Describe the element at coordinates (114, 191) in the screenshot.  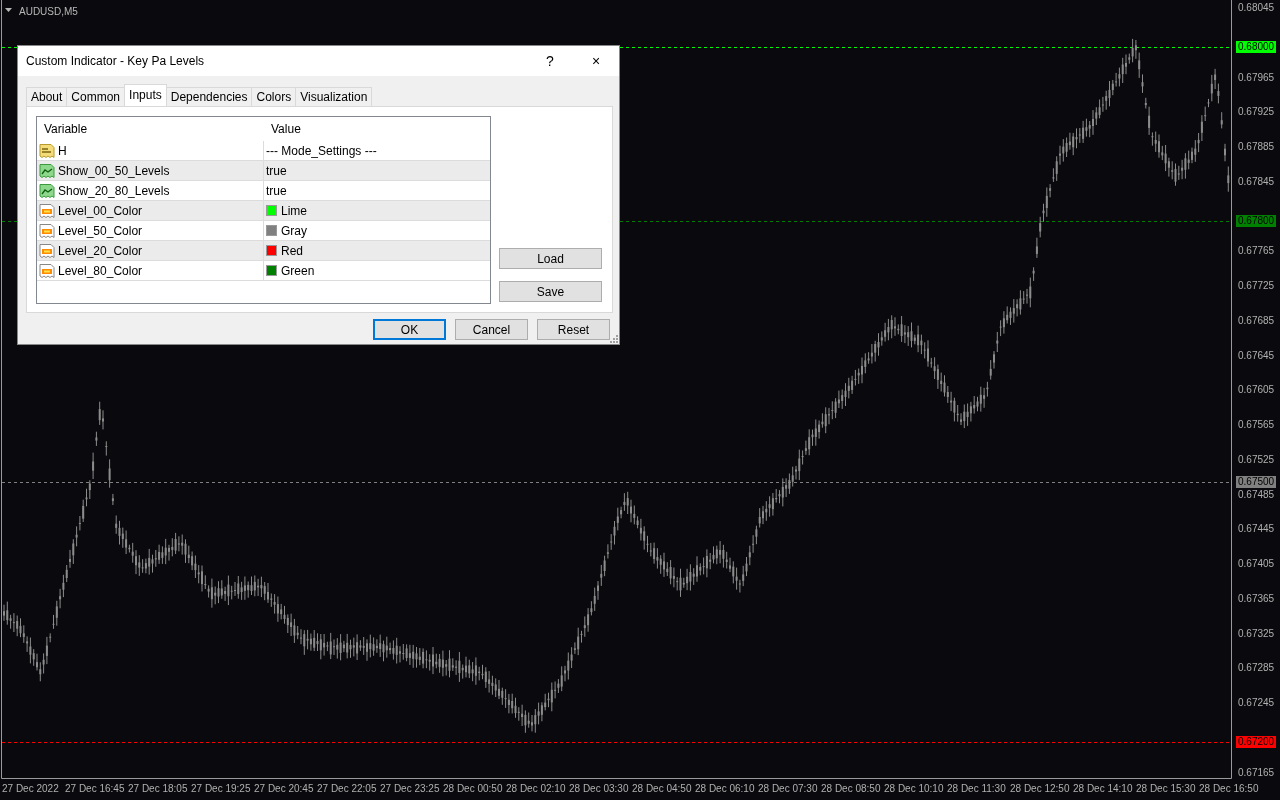
I see `variable-name: Show_20_80_Levels` at that location.